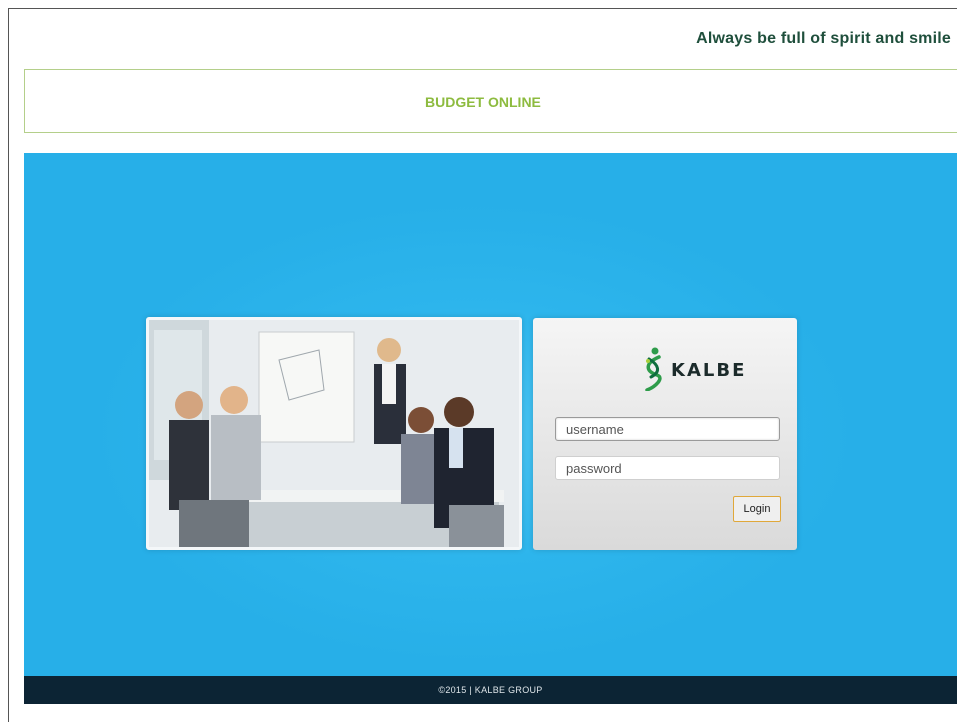 This screenshot has height=722, width=957. I want to click on kalbe-logo: KALBE, so click(696, 368).